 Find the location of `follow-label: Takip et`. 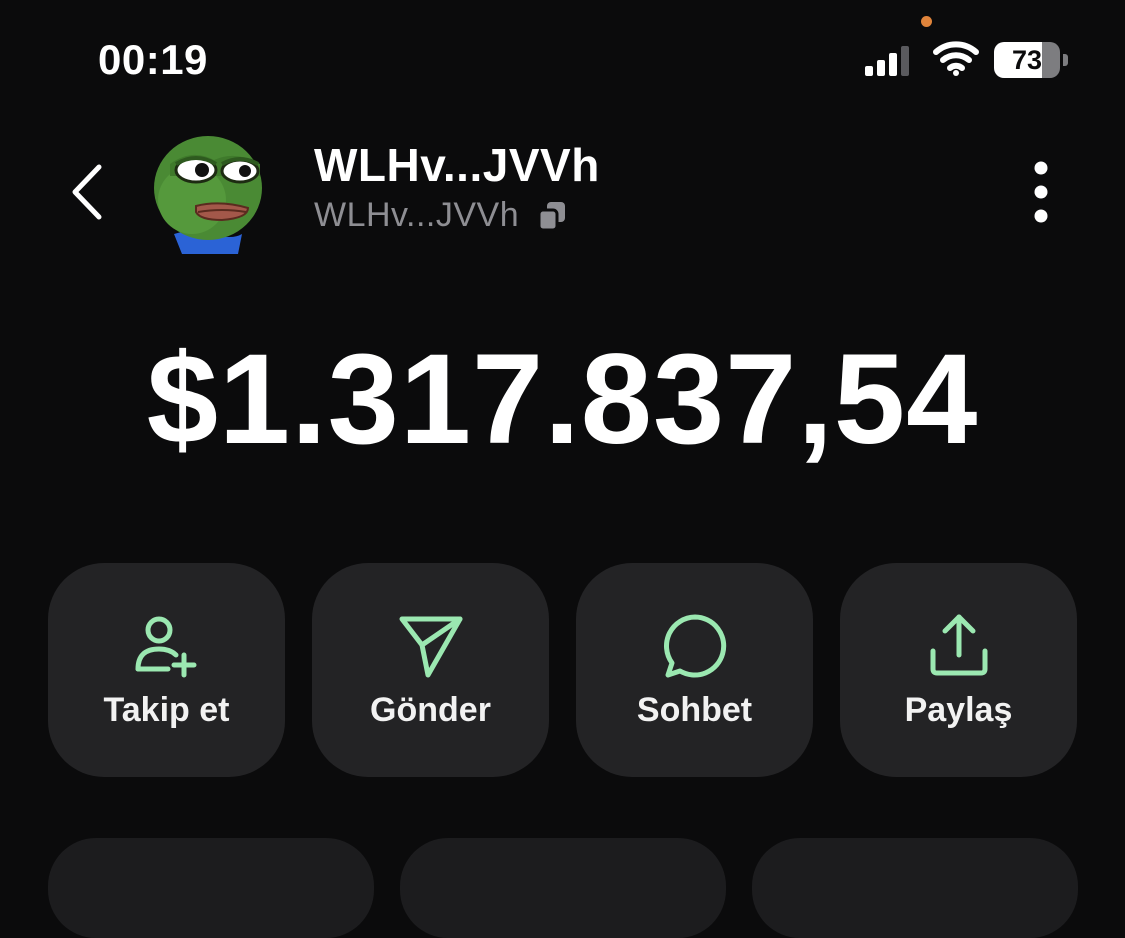

follow-label: Takip et is located at coordinates (166, 710).